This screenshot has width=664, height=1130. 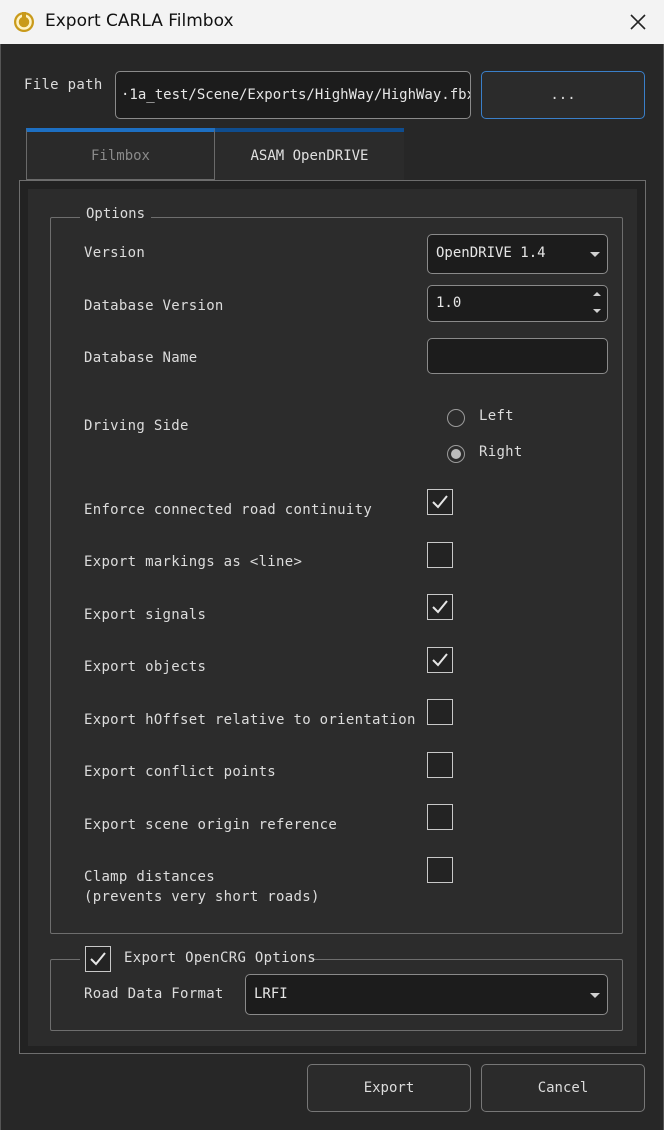 I want to click on enforce-continuity-checkbox, so click(x=440, y=502).